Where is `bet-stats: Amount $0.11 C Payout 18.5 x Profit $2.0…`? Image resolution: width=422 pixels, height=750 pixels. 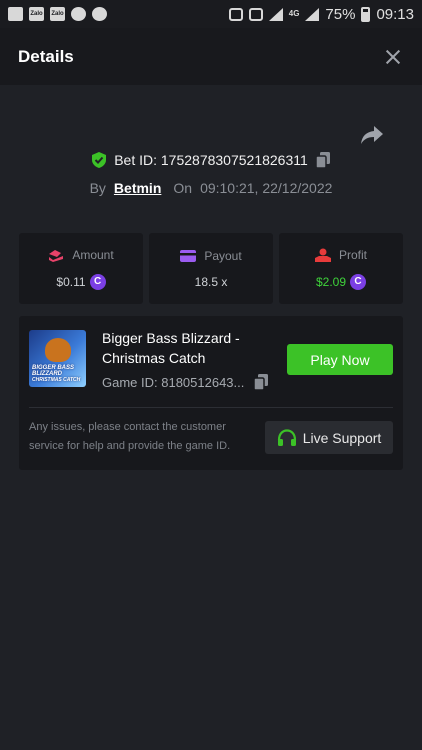
bet-stats: Amount $0.11 C Payout 18.5 x Profit $2.0… is located at coordinates (211, 268).